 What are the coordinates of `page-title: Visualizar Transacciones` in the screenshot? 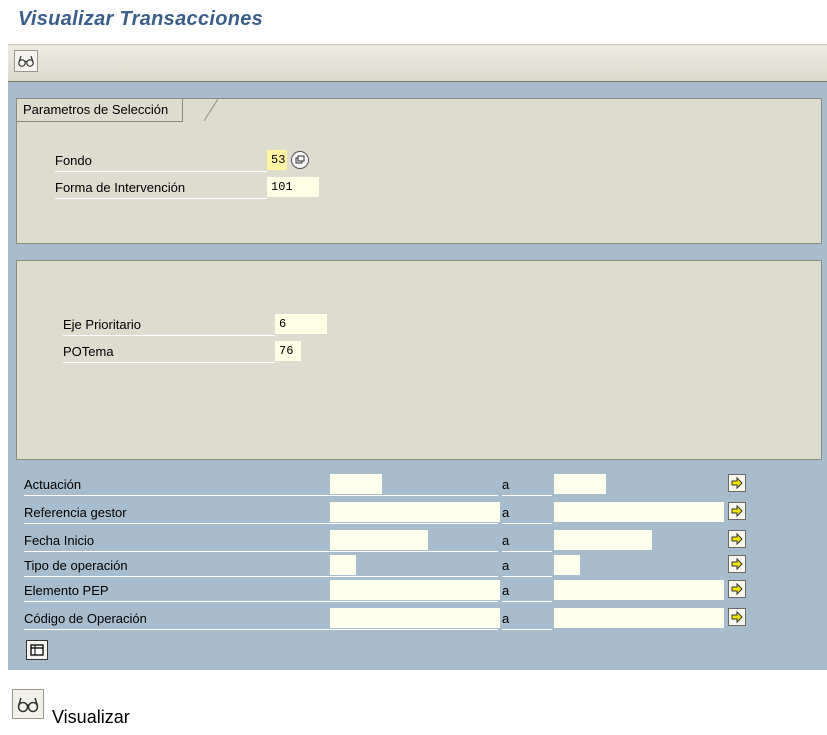 It's located at (141, 19).